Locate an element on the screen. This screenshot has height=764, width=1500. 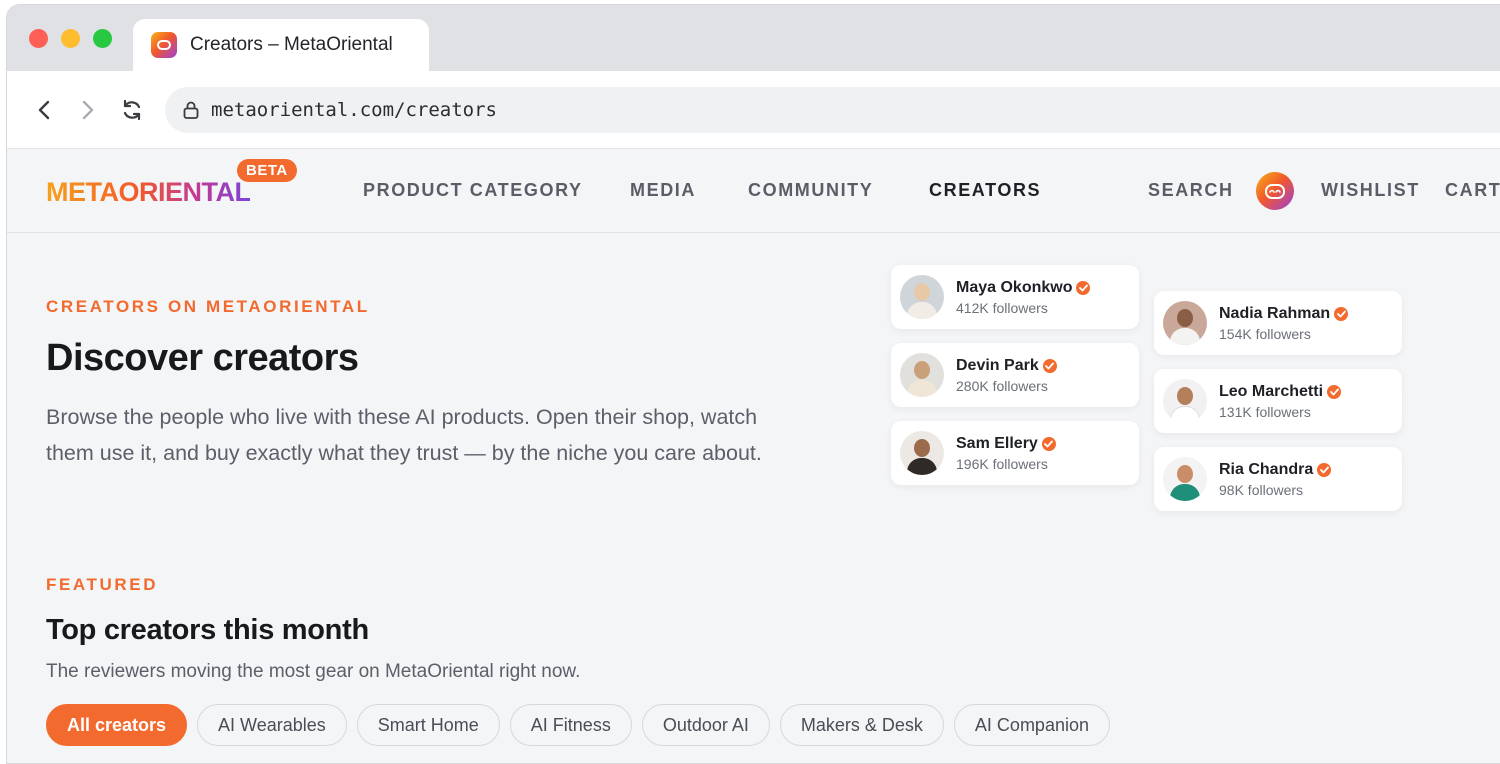
chevron-right-icon is located at coordinates (88, 110).